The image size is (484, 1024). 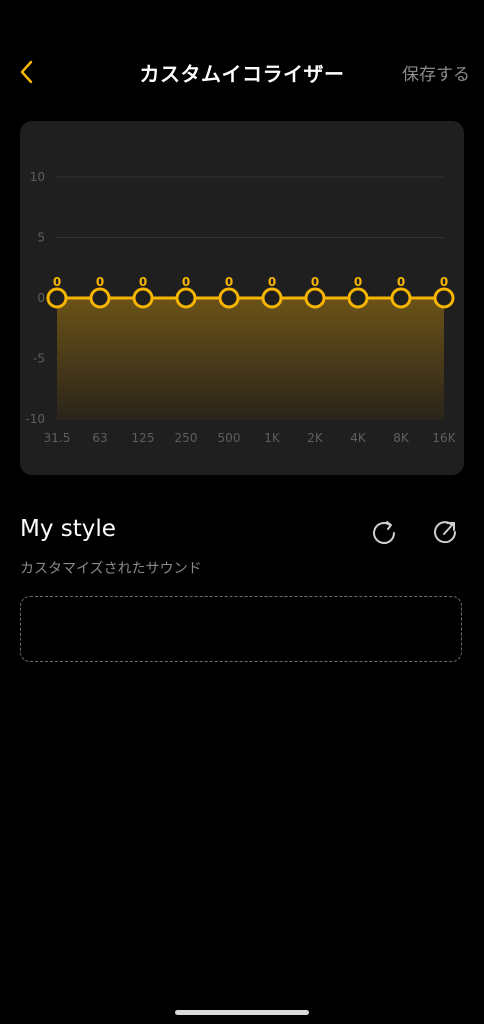 What do you see at coordinates (229, 438) in the screenshot?
I see `x-tick-label: 500` at bounding box center [229, 438].